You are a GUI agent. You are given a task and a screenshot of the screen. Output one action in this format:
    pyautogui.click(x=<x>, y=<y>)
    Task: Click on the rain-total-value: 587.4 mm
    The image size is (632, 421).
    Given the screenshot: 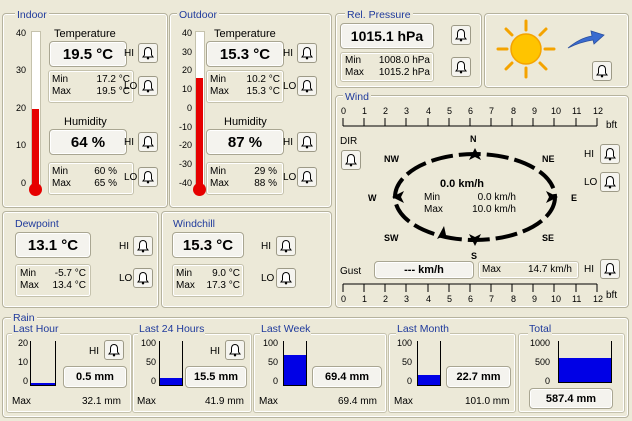 What is the action you would take?
    pyautogui.click(x=571, y=398)
    